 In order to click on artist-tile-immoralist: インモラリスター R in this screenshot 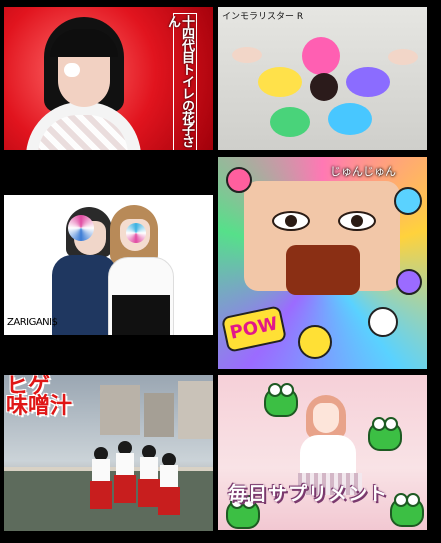, I will do `click(322, 78)`.